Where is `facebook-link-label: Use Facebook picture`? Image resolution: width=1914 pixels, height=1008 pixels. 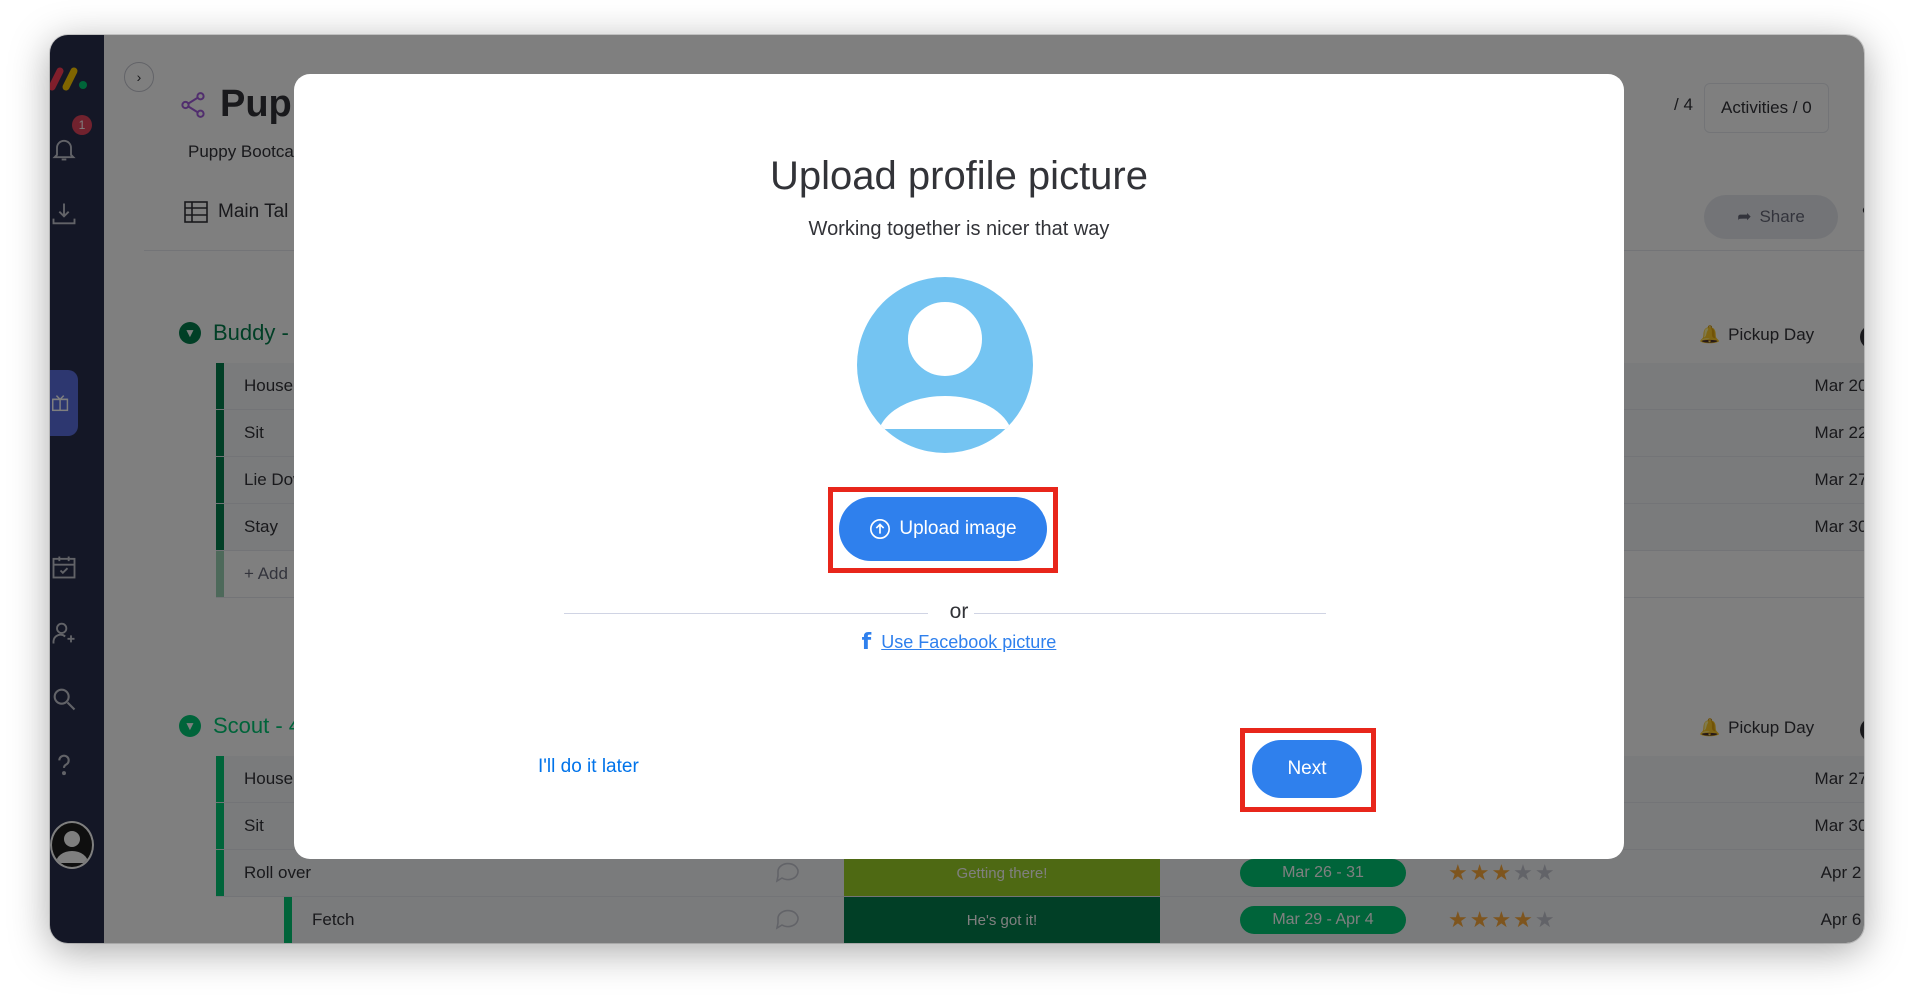
facebook-link-label: Use Facebook picture is located at coordinates (968, 642).